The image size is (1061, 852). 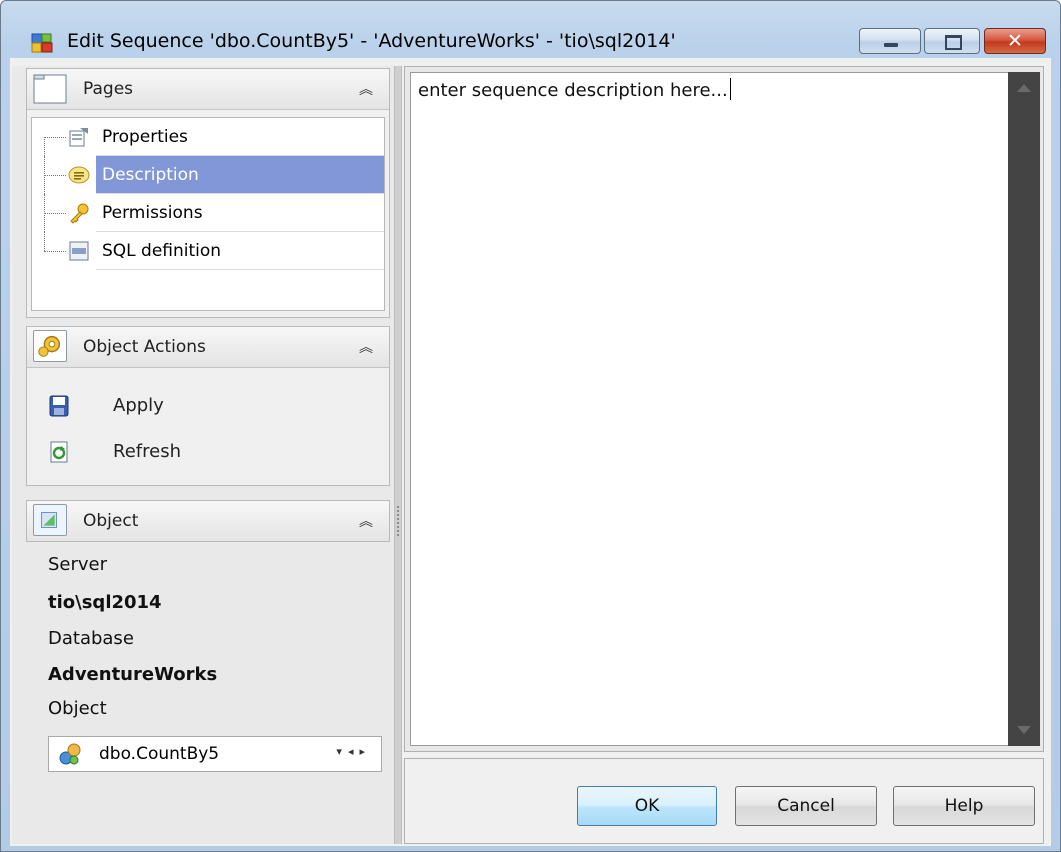 I want to click on tree-item-properties: Properties, so click(x=208, y=137).